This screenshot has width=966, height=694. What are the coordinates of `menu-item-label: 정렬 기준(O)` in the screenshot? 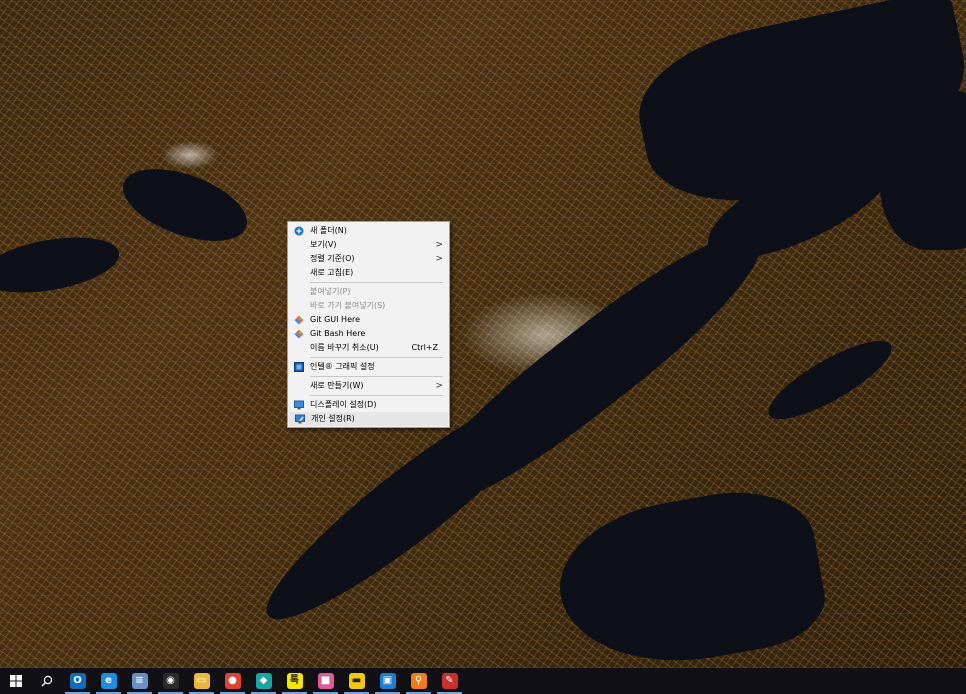 It's located at (332, 258).